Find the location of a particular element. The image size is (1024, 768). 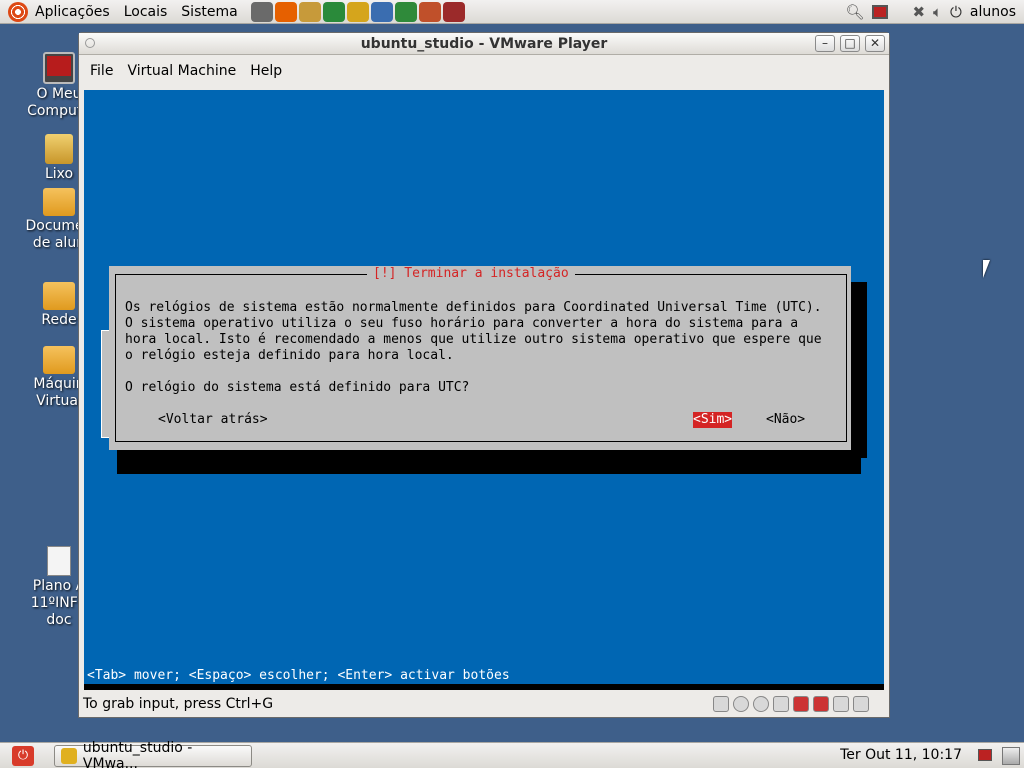

mouse-cursor-icon is located at coordinates (990, 269).